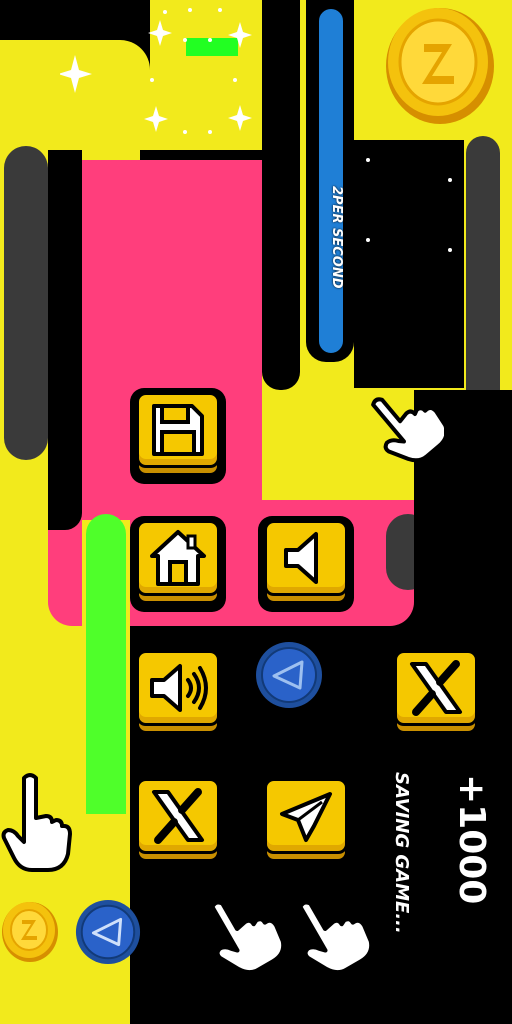 The height and width of the screenshot is (1024, 512). Describe the element at coordinates (336, 237) in the screenshot. I see `per-second-label: 2PER SECOND` at that location.